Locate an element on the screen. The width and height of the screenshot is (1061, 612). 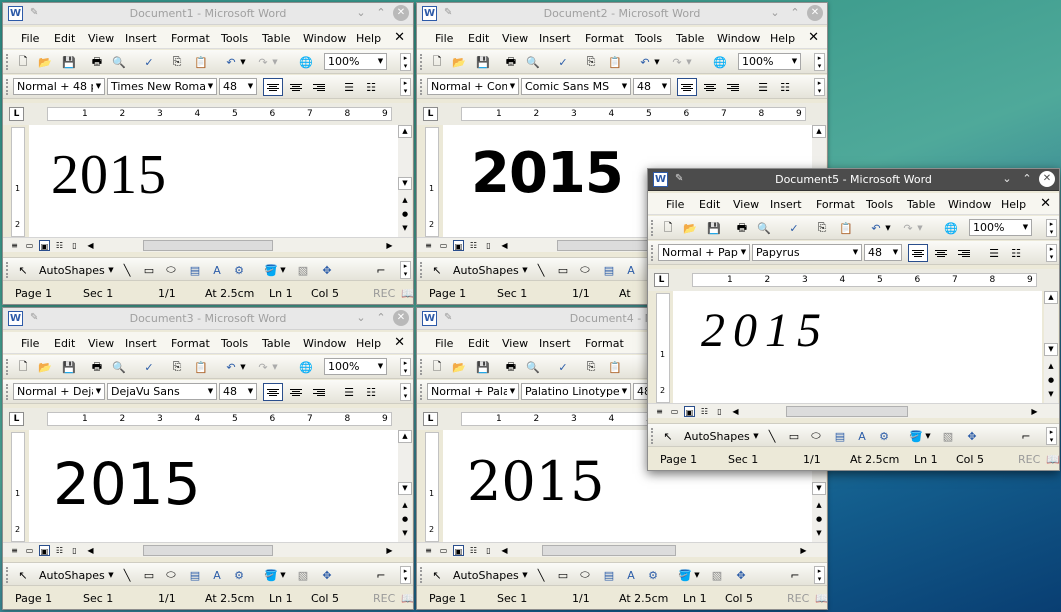
style-select: Normal + Palat ▼ is located at coordinates (473, 391).